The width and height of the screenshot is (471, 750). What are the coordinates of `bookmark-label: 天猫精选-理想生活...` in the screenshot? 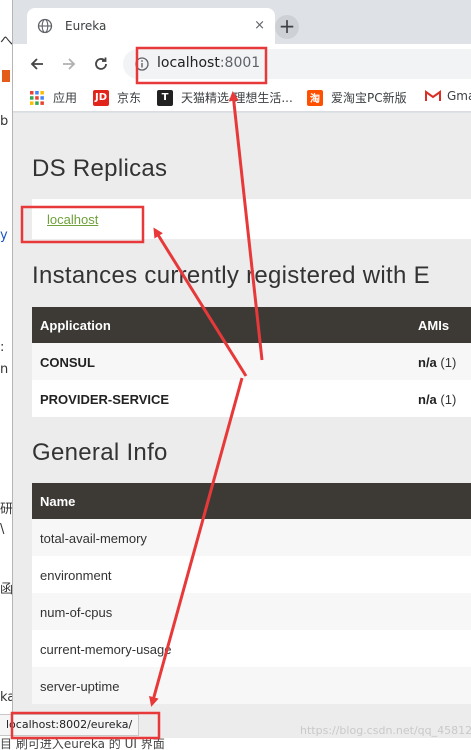 It's located at (237, 98).